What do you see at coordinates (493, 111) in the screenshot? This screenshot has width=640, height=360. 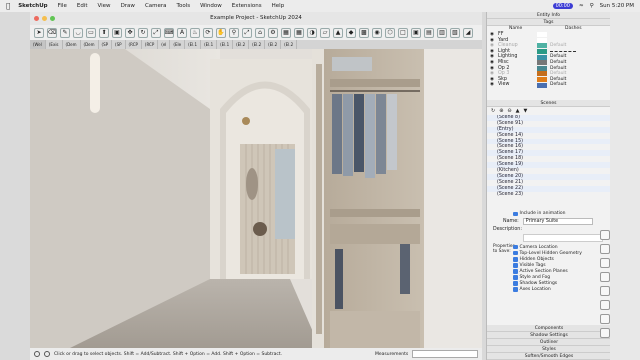 I see `refresh-icon: ↻` at bounding box center [493, 111].